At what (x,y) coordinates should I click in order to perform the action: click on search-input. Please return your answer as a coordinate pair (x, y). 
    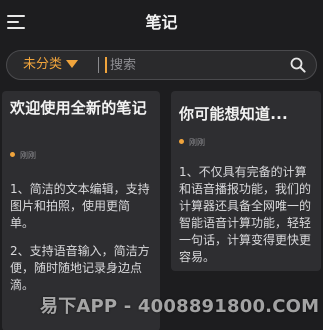
    Looking at the image, I should click on (195, 65).